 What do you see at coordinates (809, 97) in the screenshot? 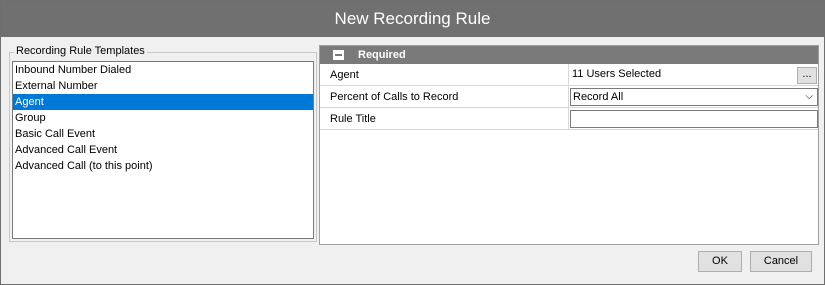
I see `chevron-down-icon: ⌵` at bounding box center [809, 97].